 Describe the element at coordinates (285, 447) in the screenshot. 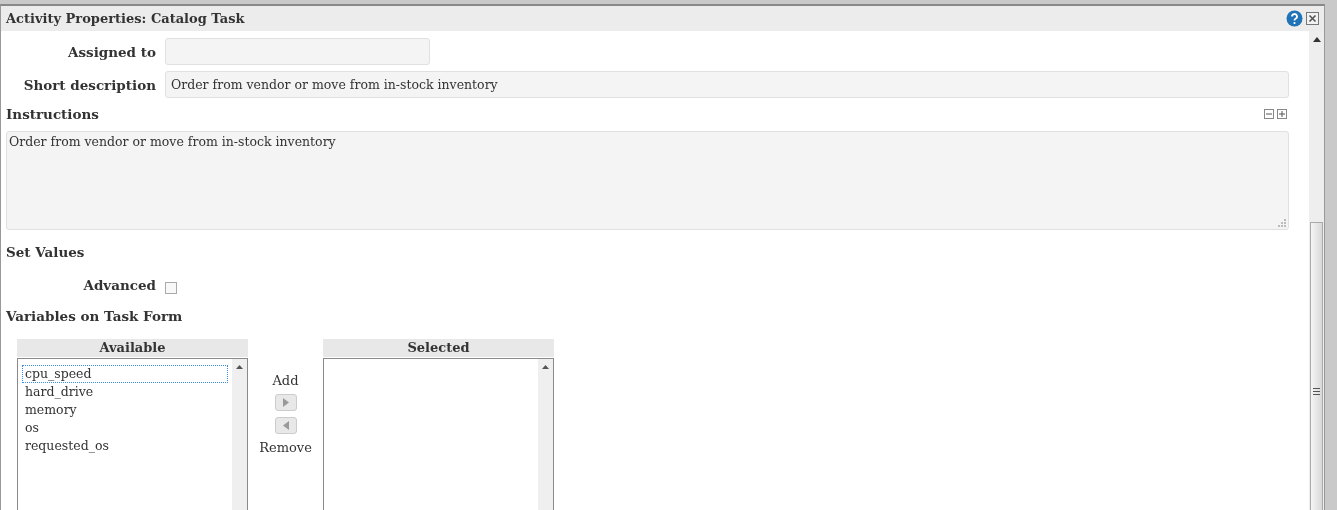

I see `remove-label: Remove` at that location.